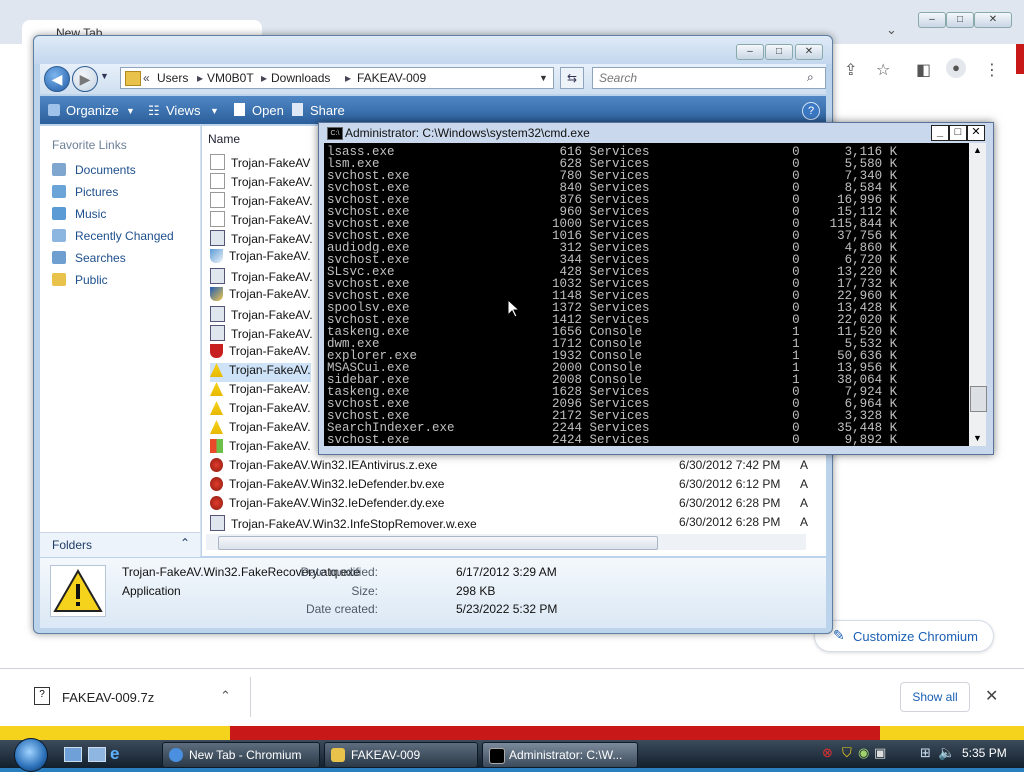 The width and height of the screenshot is (1024, 772). I want to click on customize-chromium-button: ✎ Customize Chromium, so click(904, 636).